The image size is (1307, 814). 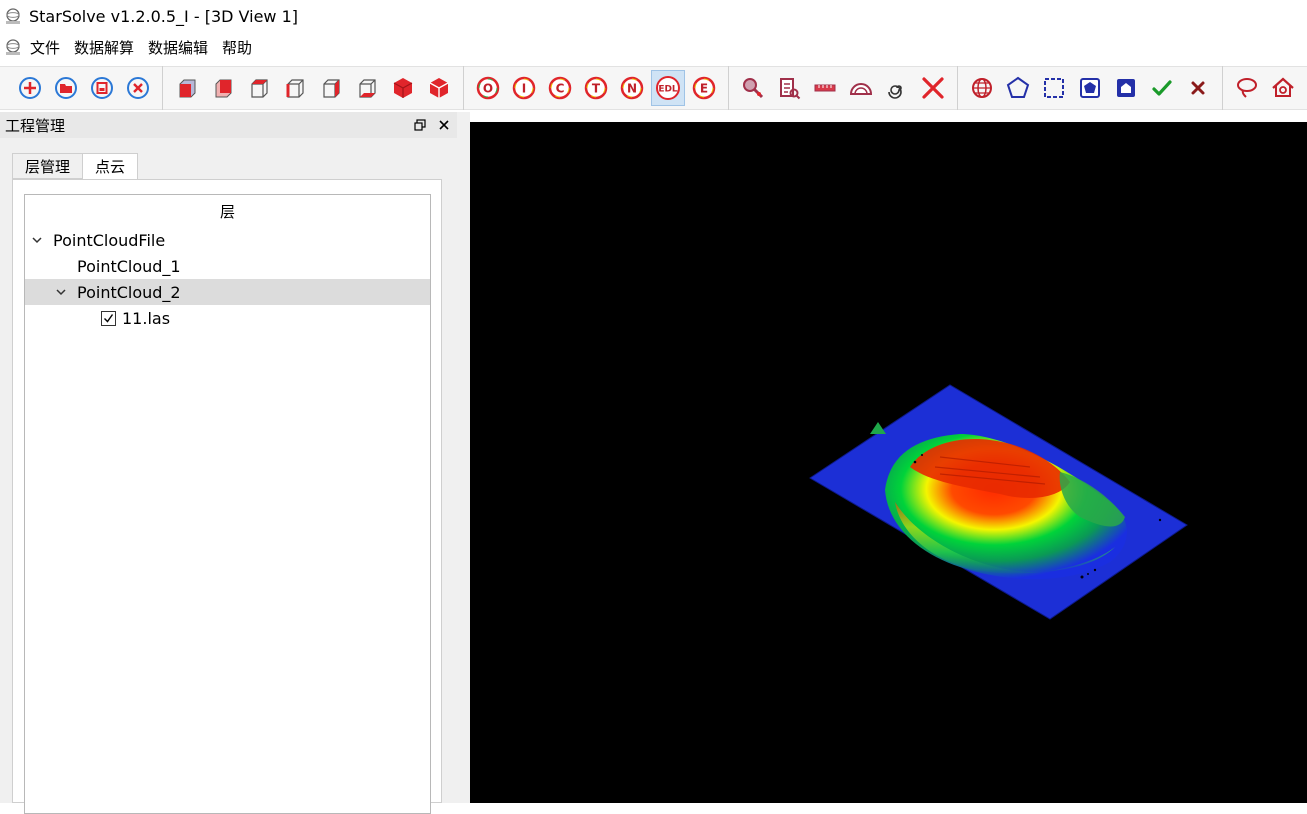 I want to click on rect-select-button, so click(x=1054, y=88).